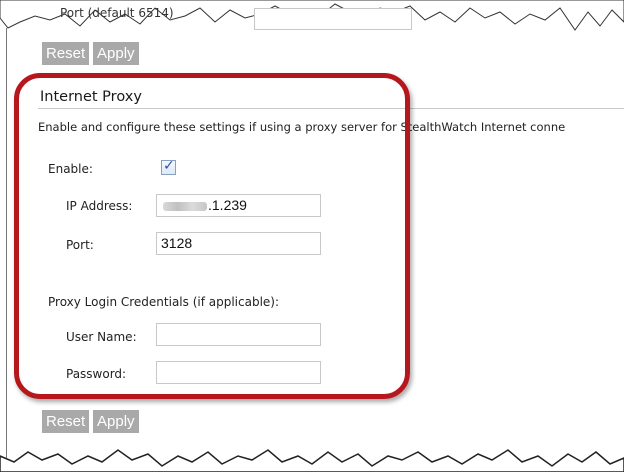 The image size is (624, 472). Describe the element at coordinates (312, 460) in the screenshot. I see `torn-bottom-edge` at that location.